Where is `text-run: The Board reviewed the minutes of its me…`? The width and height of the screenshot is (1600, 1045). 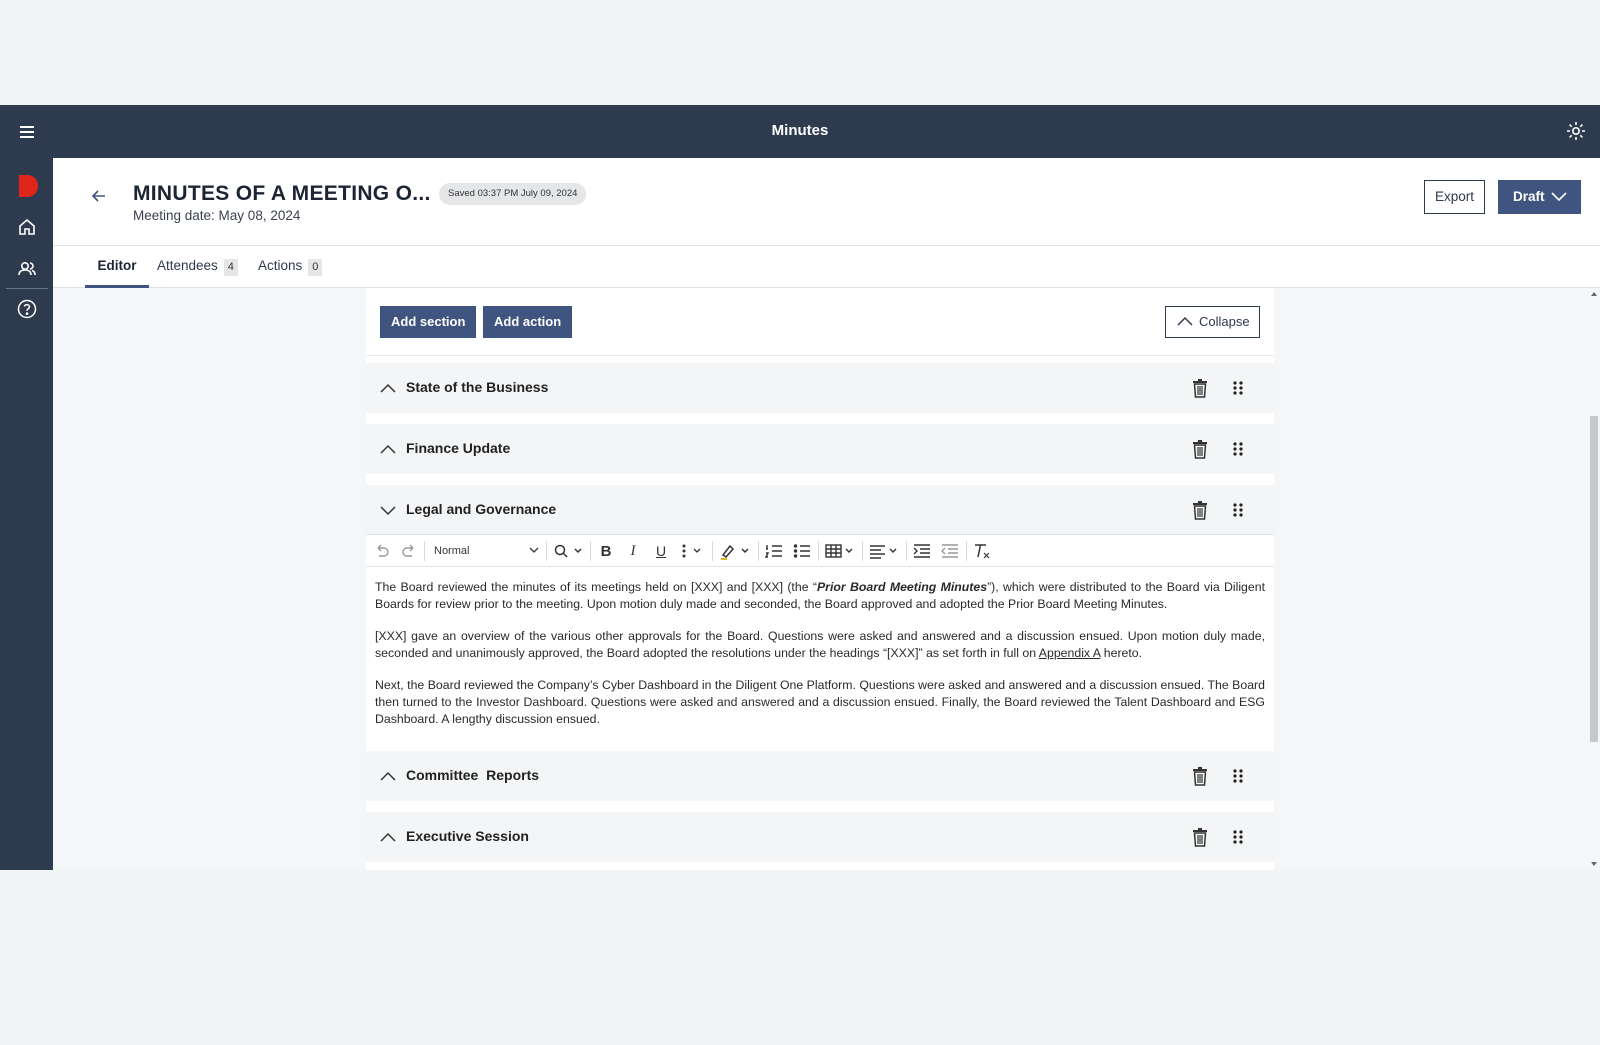
text-run: The Board reviewed the minutes of its me… is located at coordinates (596, 587).